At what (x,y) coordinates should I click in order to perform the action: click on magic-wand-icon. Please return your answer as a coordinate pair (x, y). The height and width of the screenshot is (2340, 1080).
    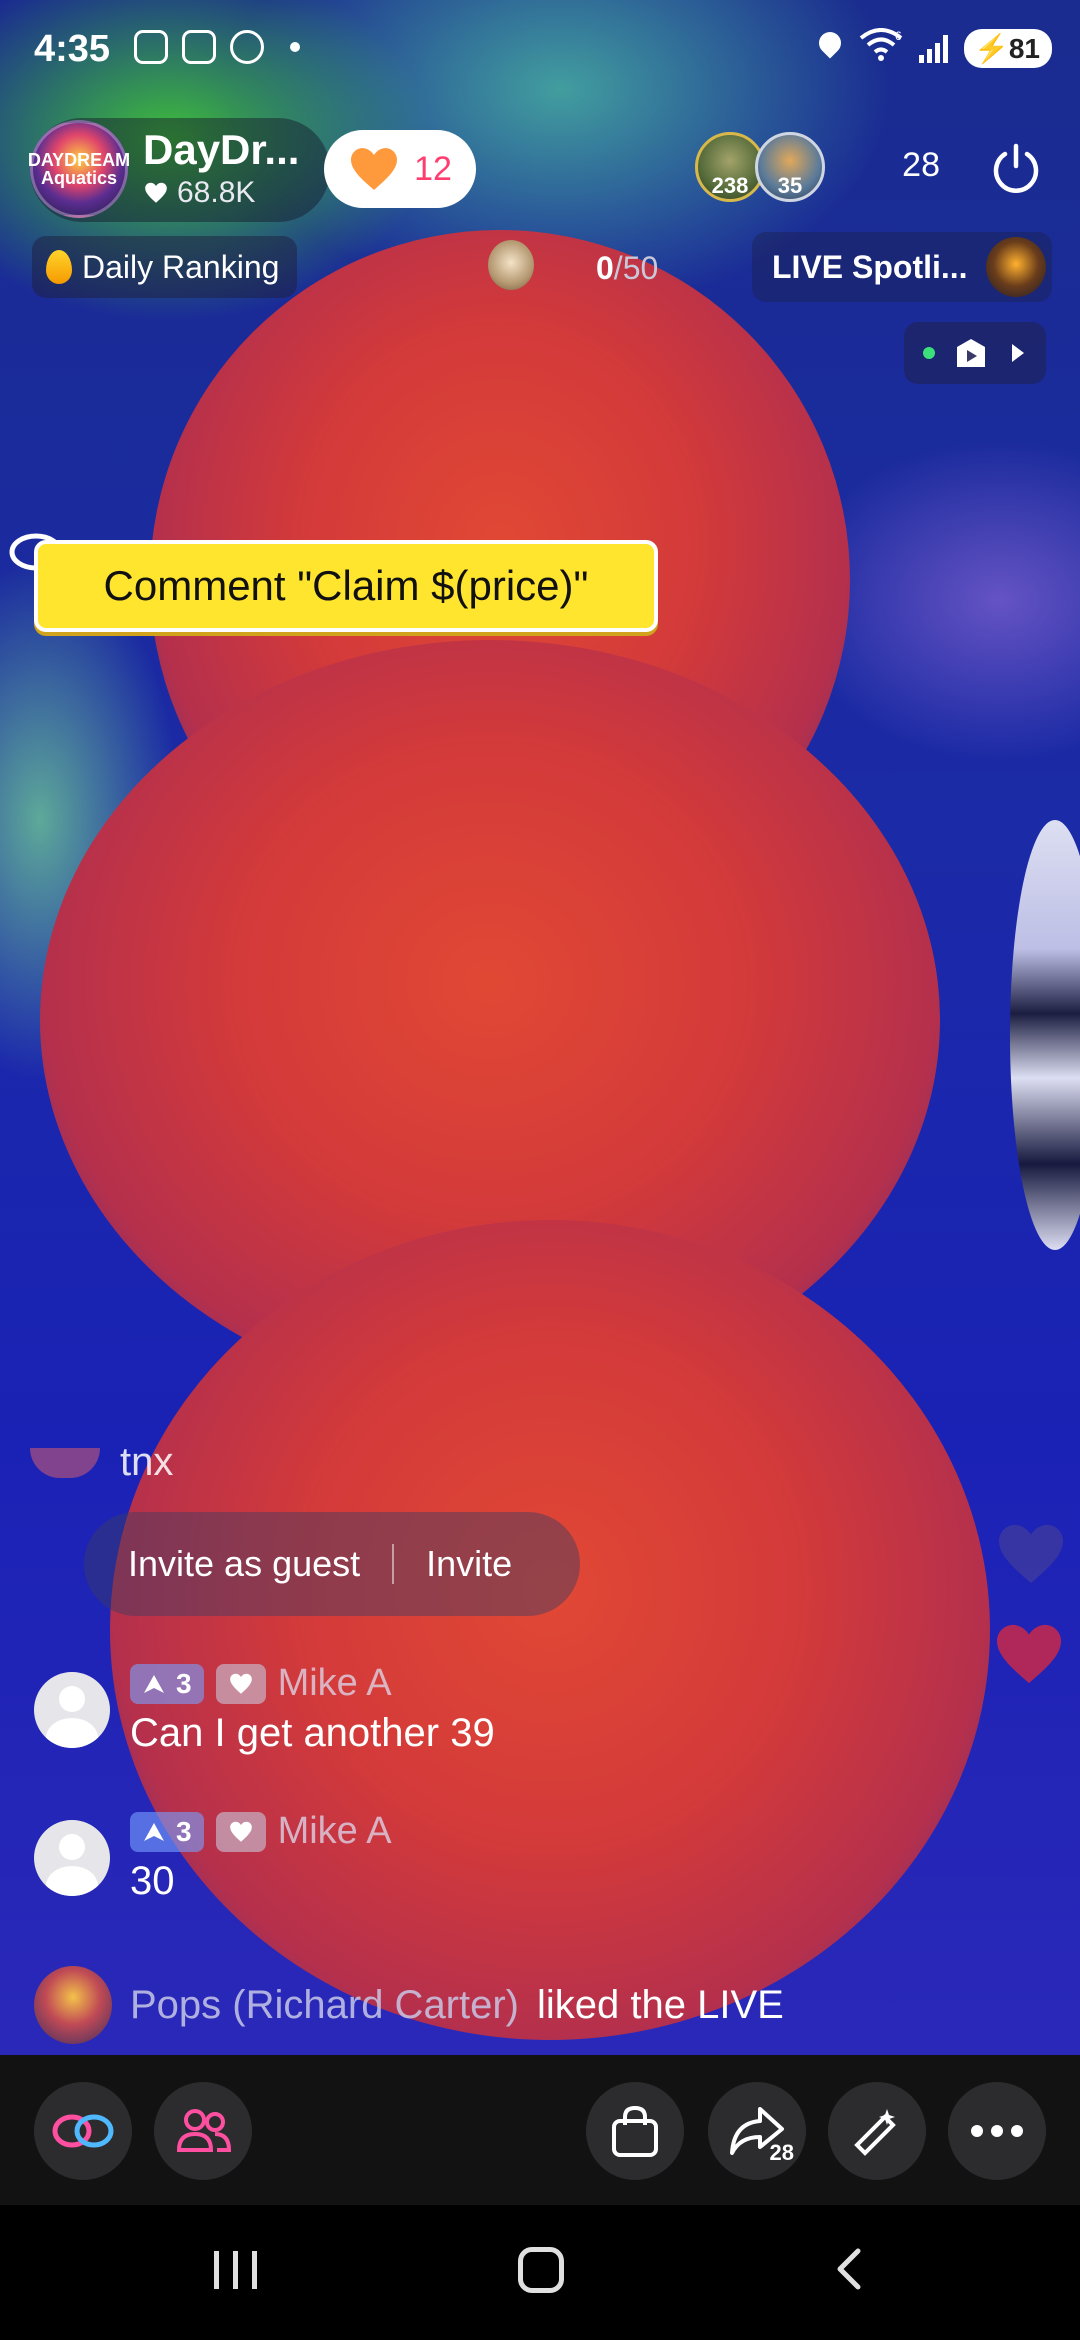
    Looking at the image, I should click on (875, 2132).